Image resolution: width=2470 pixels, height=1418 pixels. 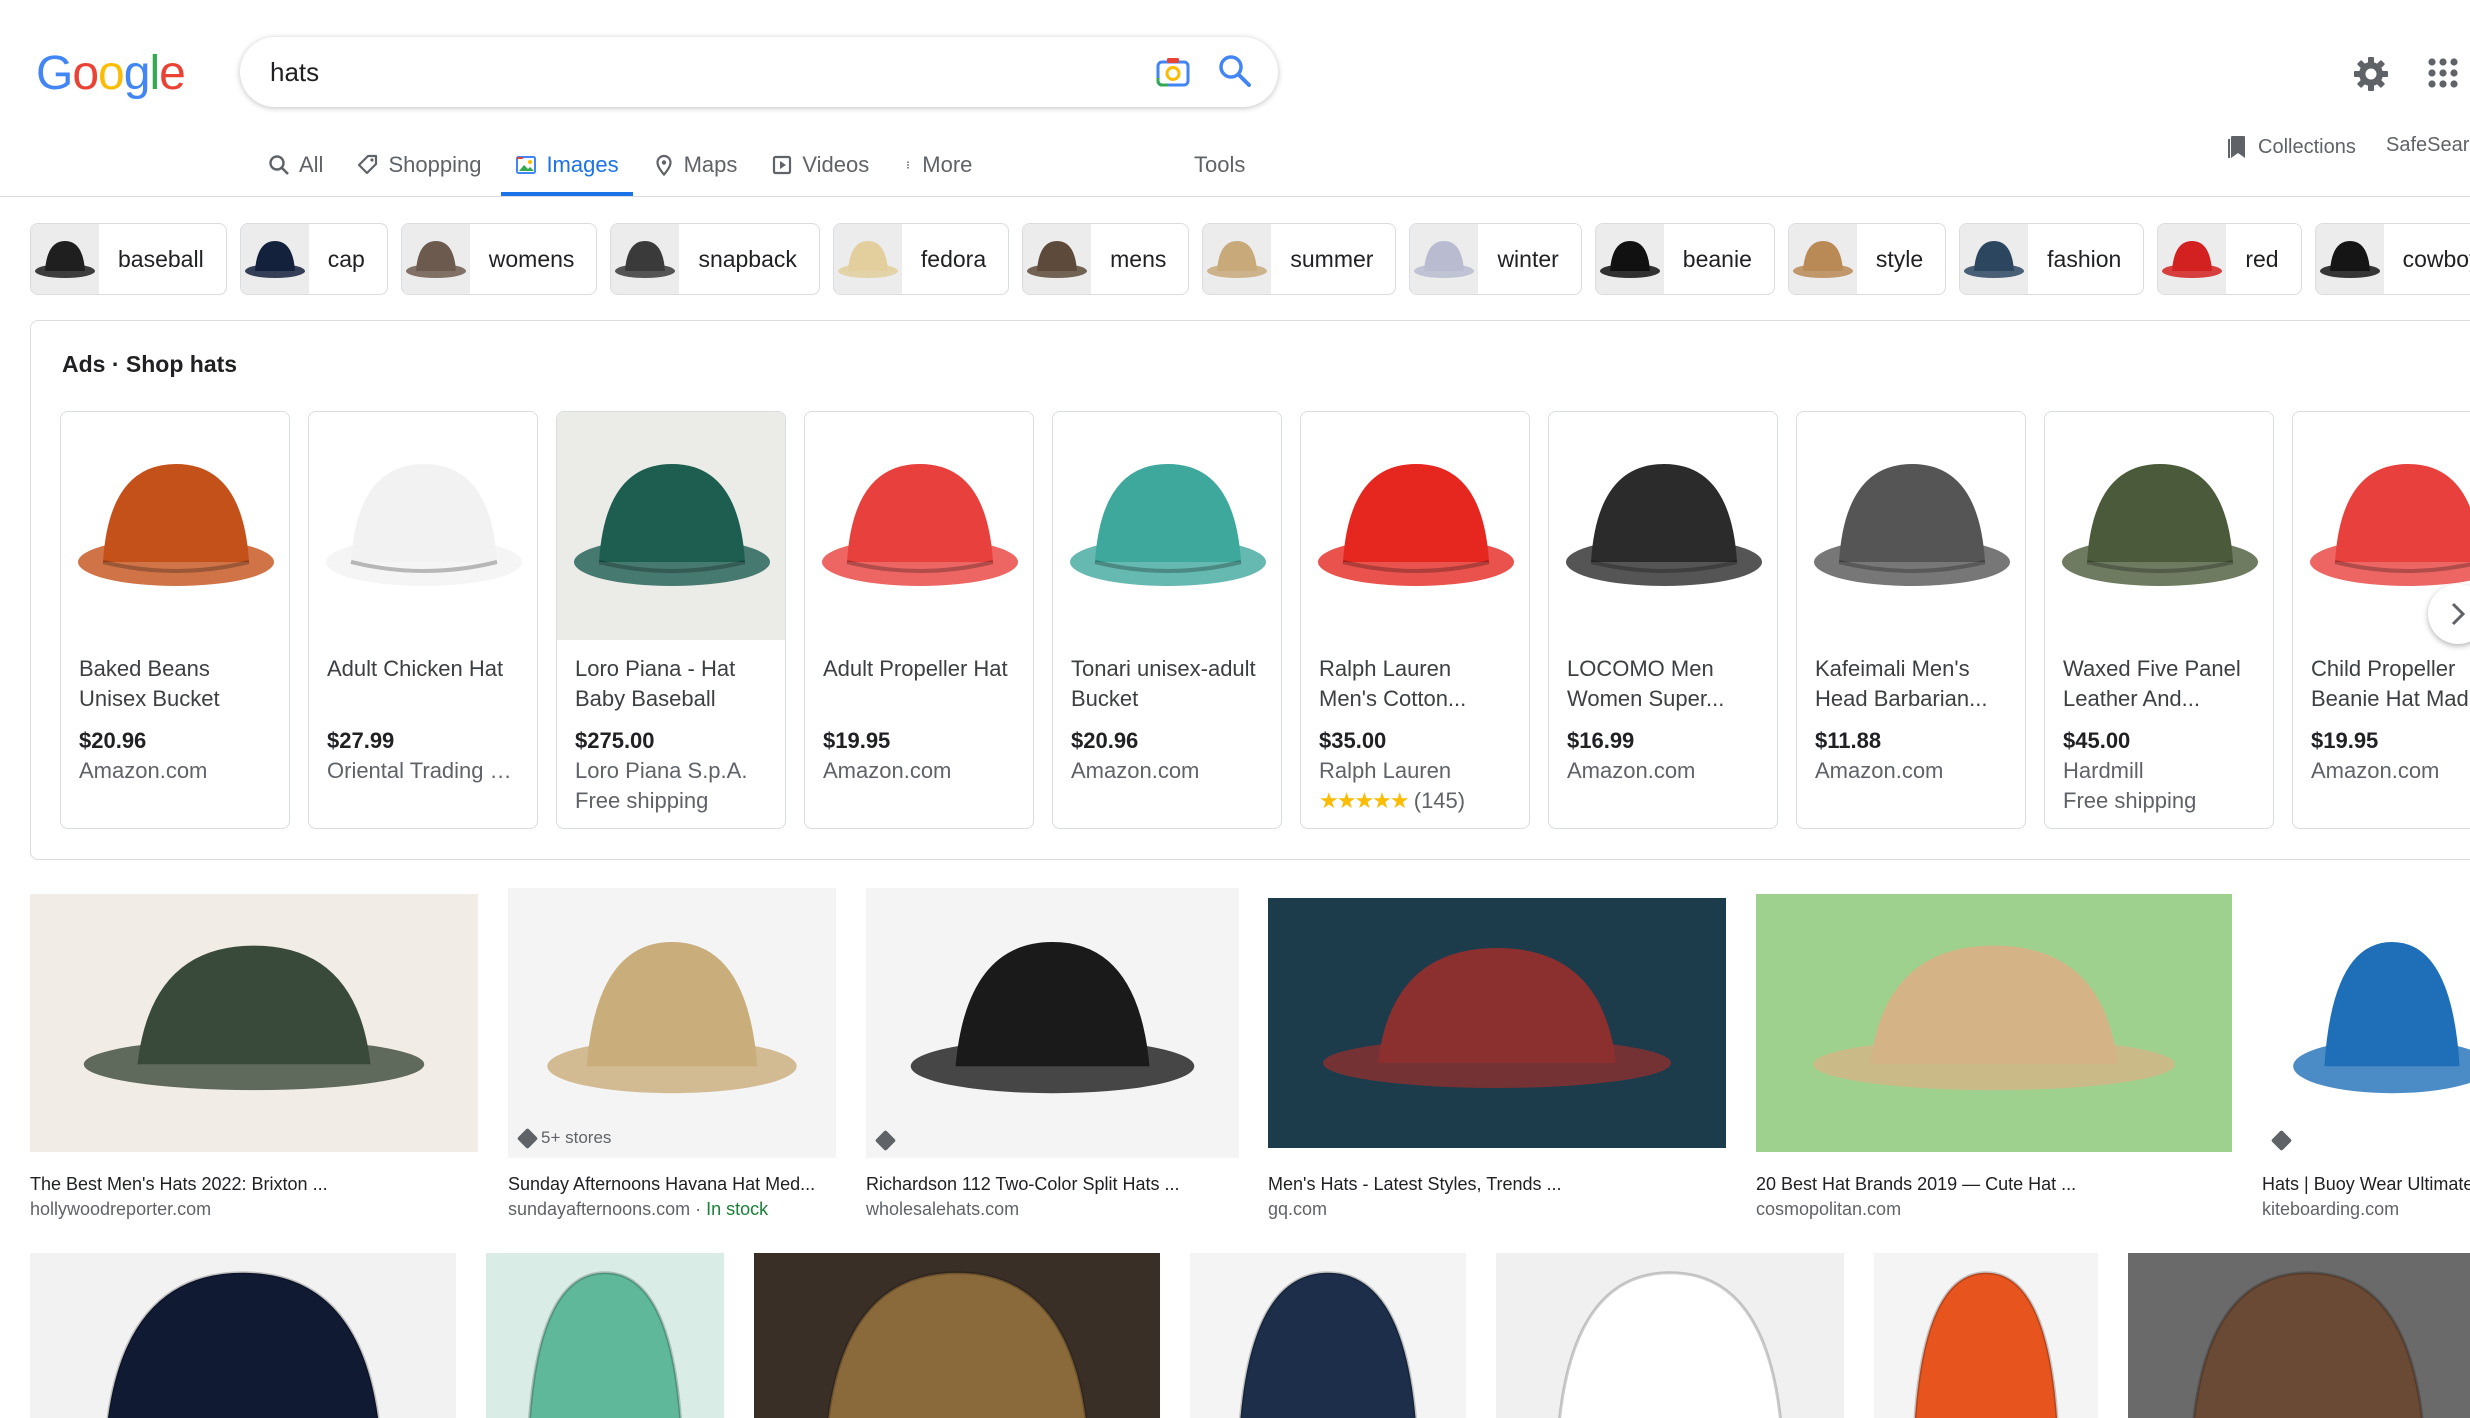 I want to click on ad-price: $20.96, so click(x=113, y=740).